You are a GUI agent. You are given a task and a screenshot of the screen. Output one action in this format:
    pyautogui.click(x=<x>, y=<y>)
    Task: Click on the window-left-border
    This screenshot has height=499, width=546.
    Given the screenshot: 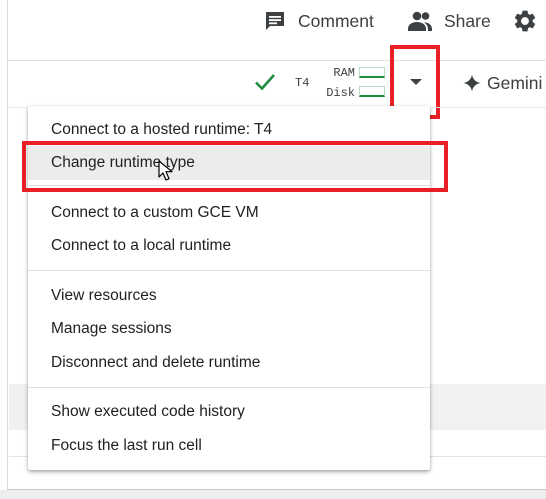 What is the action you would take?
    pyautogui.click(x=7, y=245)
    